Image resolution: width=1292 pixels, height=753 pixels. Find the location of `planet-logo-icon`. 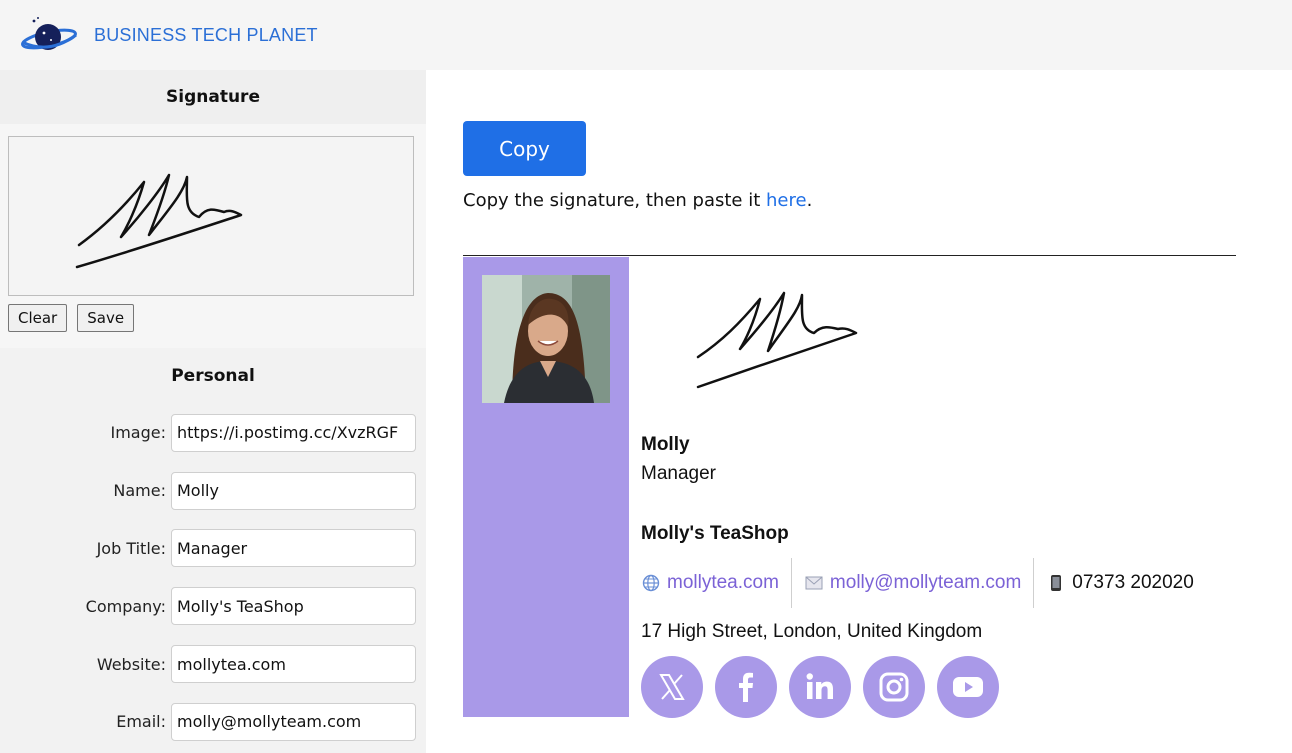

planet-logo-icon is located at coordinates (49, 35).